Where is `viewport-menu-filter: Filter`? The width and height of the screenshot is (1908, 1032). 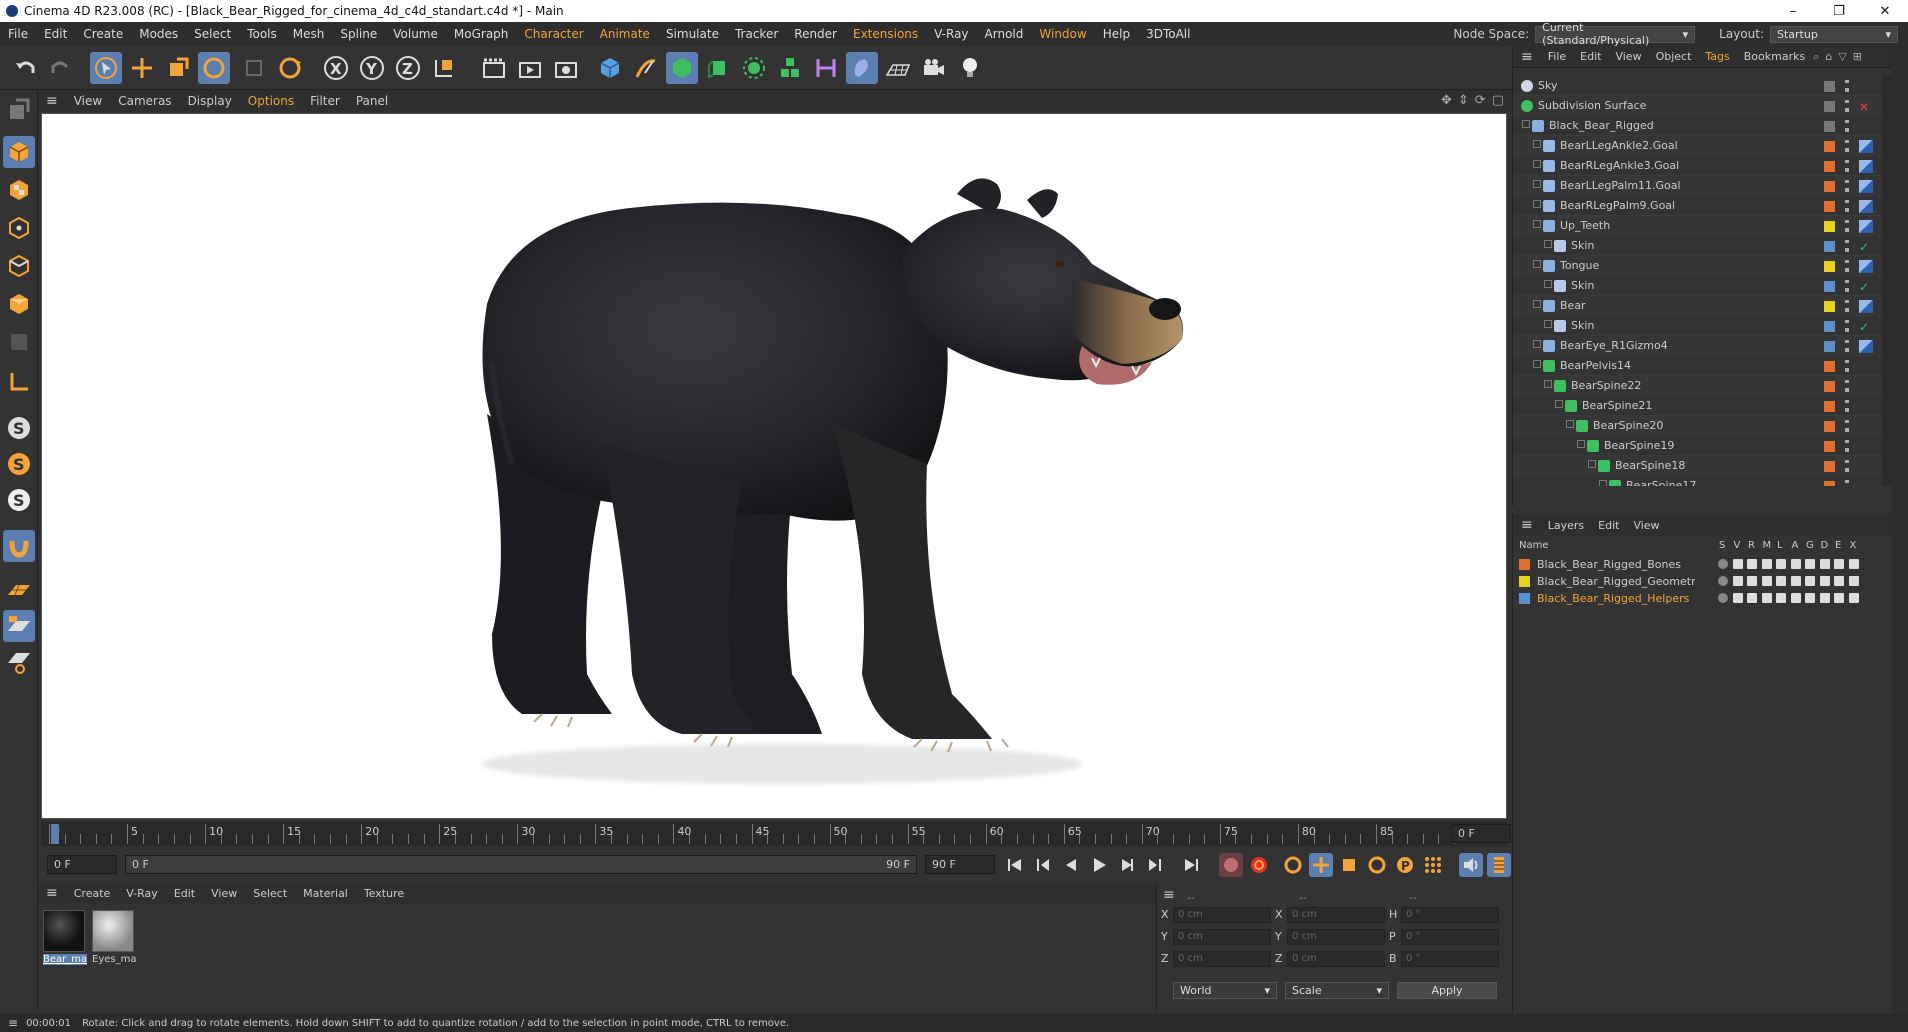
viewport-menu-filter: Filter is located at coordinates (325, 101).